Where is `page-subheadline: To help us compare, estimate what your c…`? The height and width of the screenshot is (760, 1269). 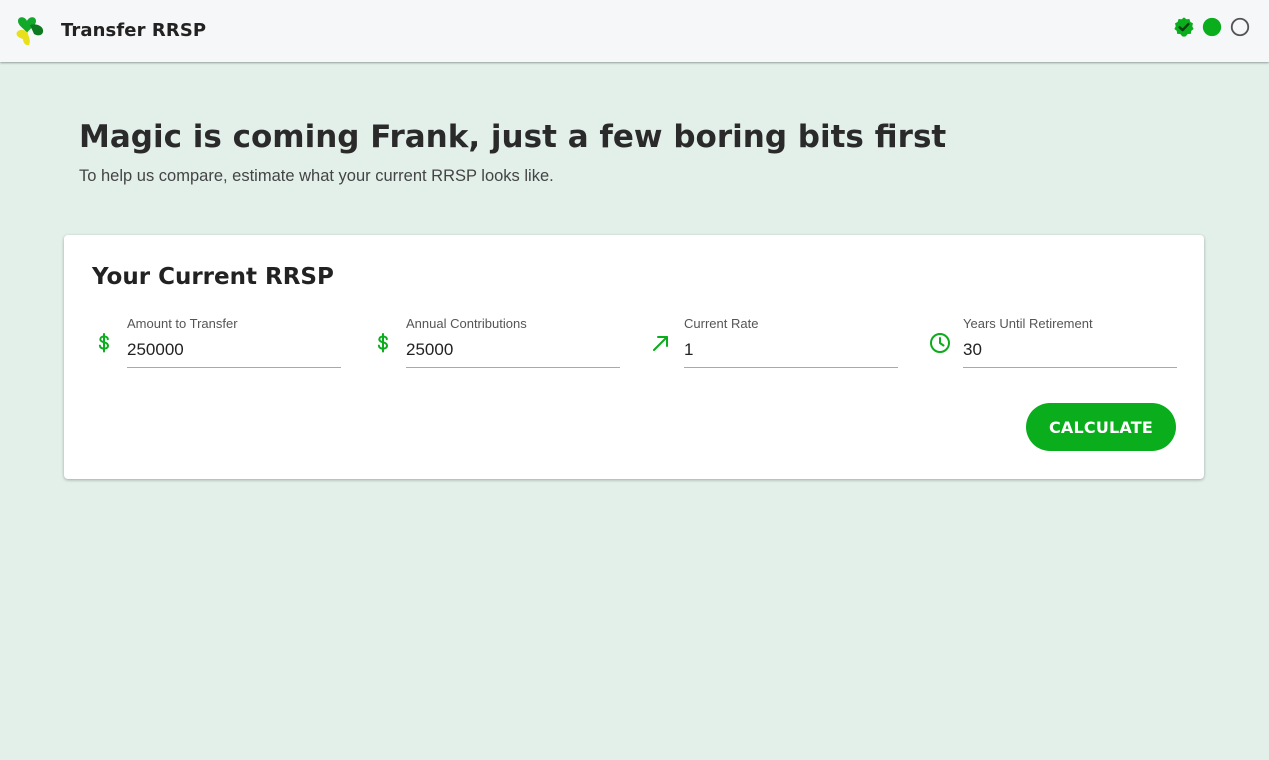 page-subheadline: To help us compare, estimate what your c… is located at coordinates (316, 176).